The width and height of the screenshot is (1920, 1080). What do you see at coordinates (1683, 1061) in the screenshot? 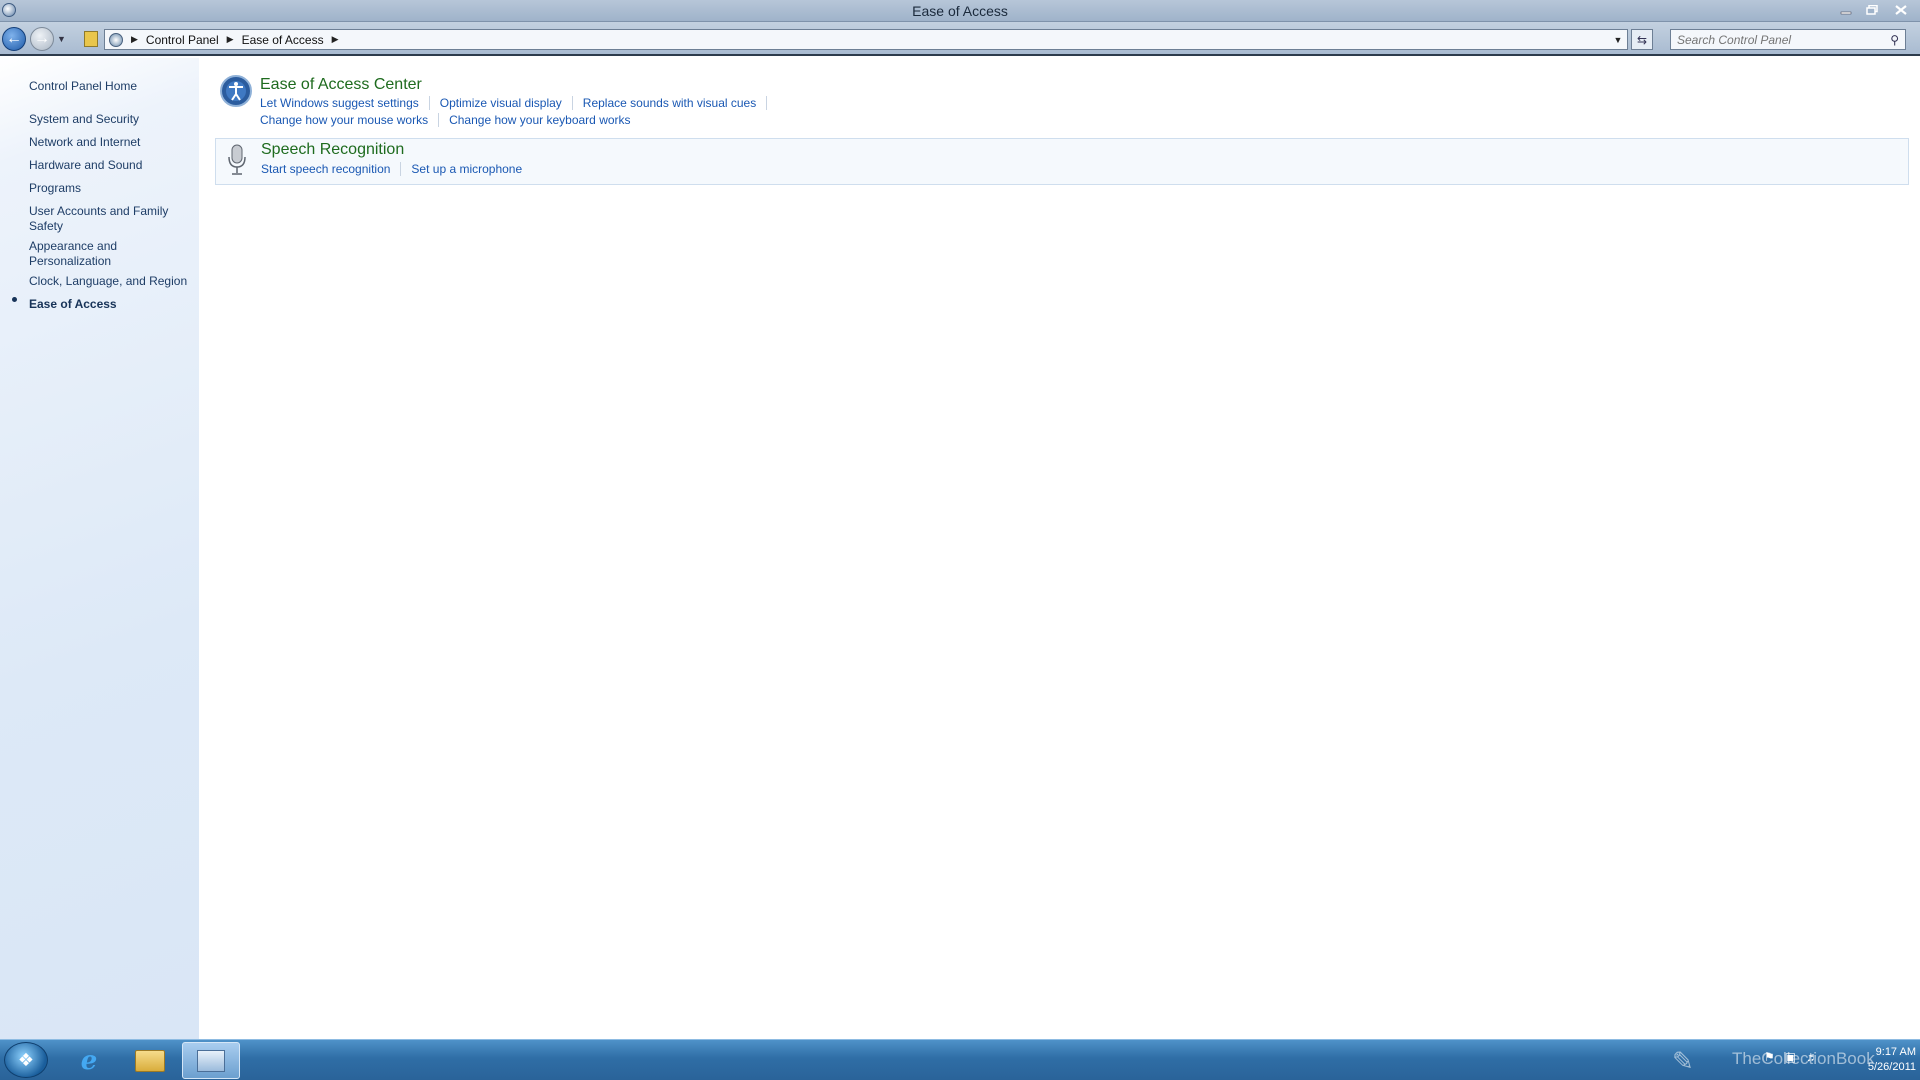
I see `book-icon: ✎` at bounding box center [1683, 1061].